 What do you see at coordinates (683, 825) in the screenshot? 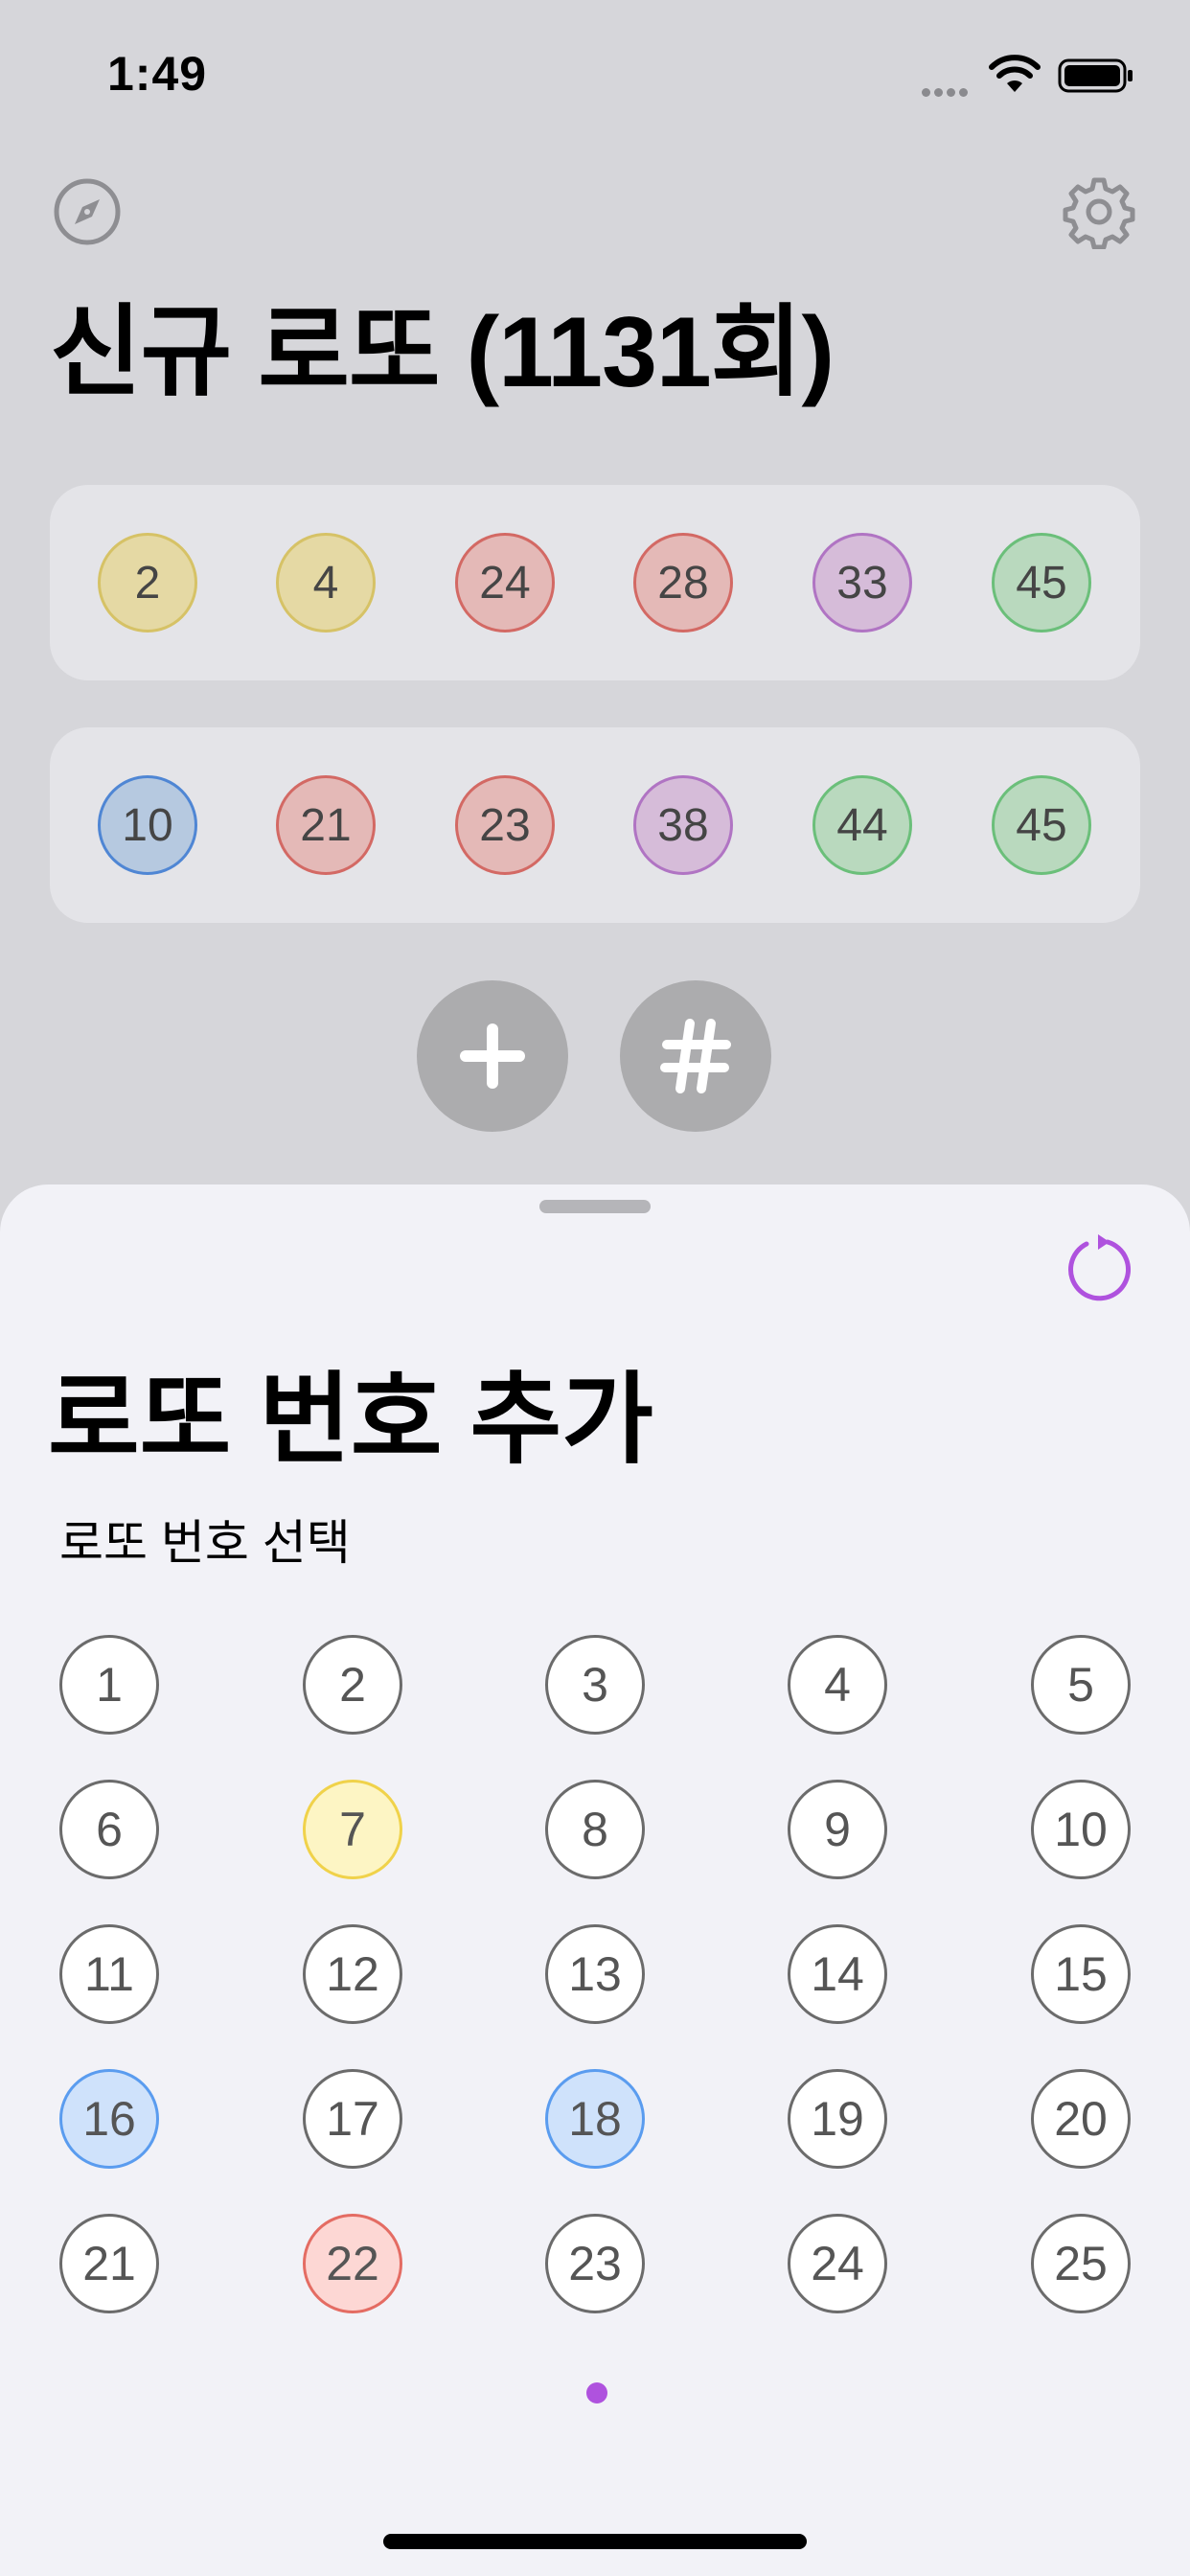
I see `lotto-ball: 38` at bounding box center [683, 825].